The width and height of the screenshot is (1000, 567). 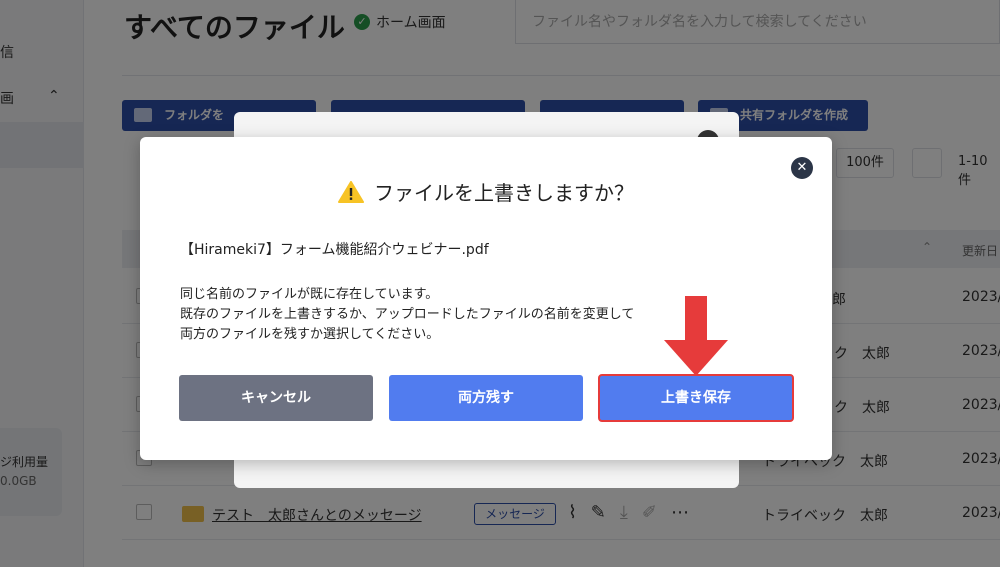 What do you see at coordinates (696, 398) in the screenshot?
I see `overwrite-save-button: 上書き保存` at bounding box center [696, 398].